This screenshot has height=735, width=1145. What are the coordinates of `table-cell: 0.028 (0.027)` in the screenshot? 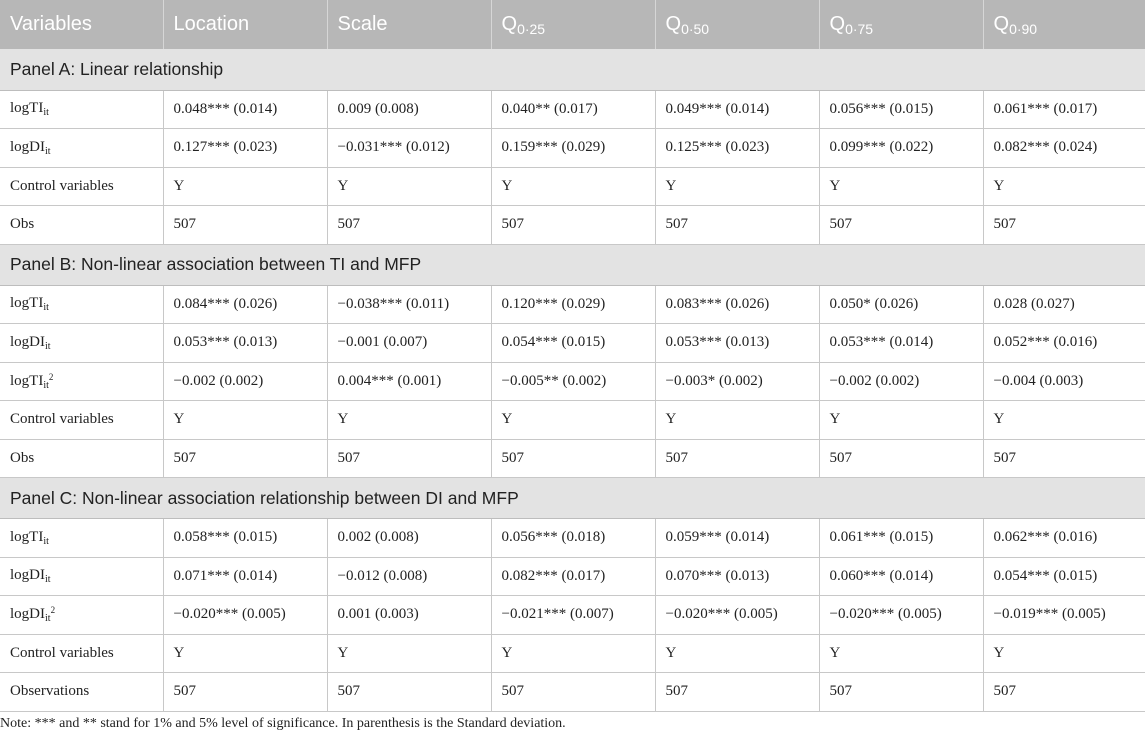 It's located at (1064, 304).